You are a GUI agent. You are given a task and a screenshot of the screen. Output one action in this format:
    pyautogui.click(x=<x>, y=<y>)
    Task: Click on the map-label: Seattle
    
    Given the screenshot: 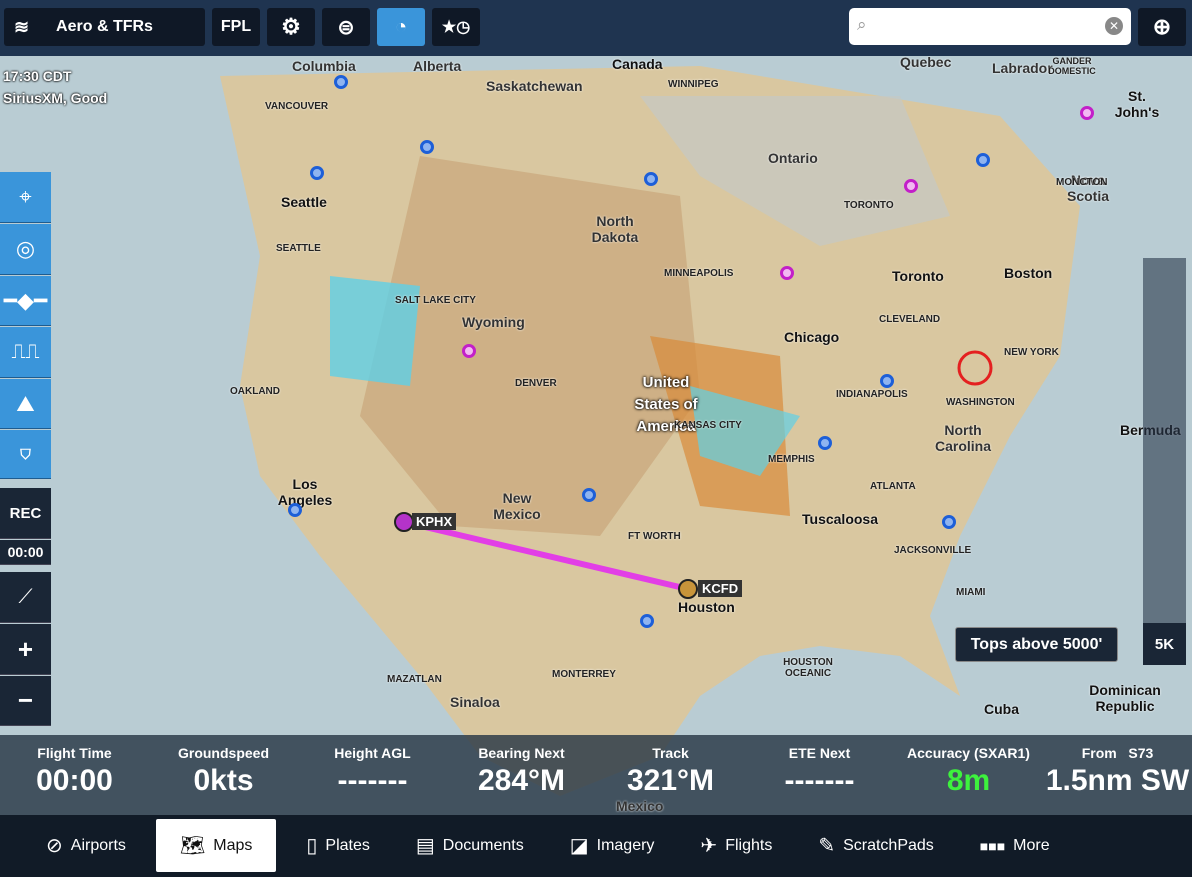 What is the action you would take?
    pyautogui.click(x=304, y=202)
    